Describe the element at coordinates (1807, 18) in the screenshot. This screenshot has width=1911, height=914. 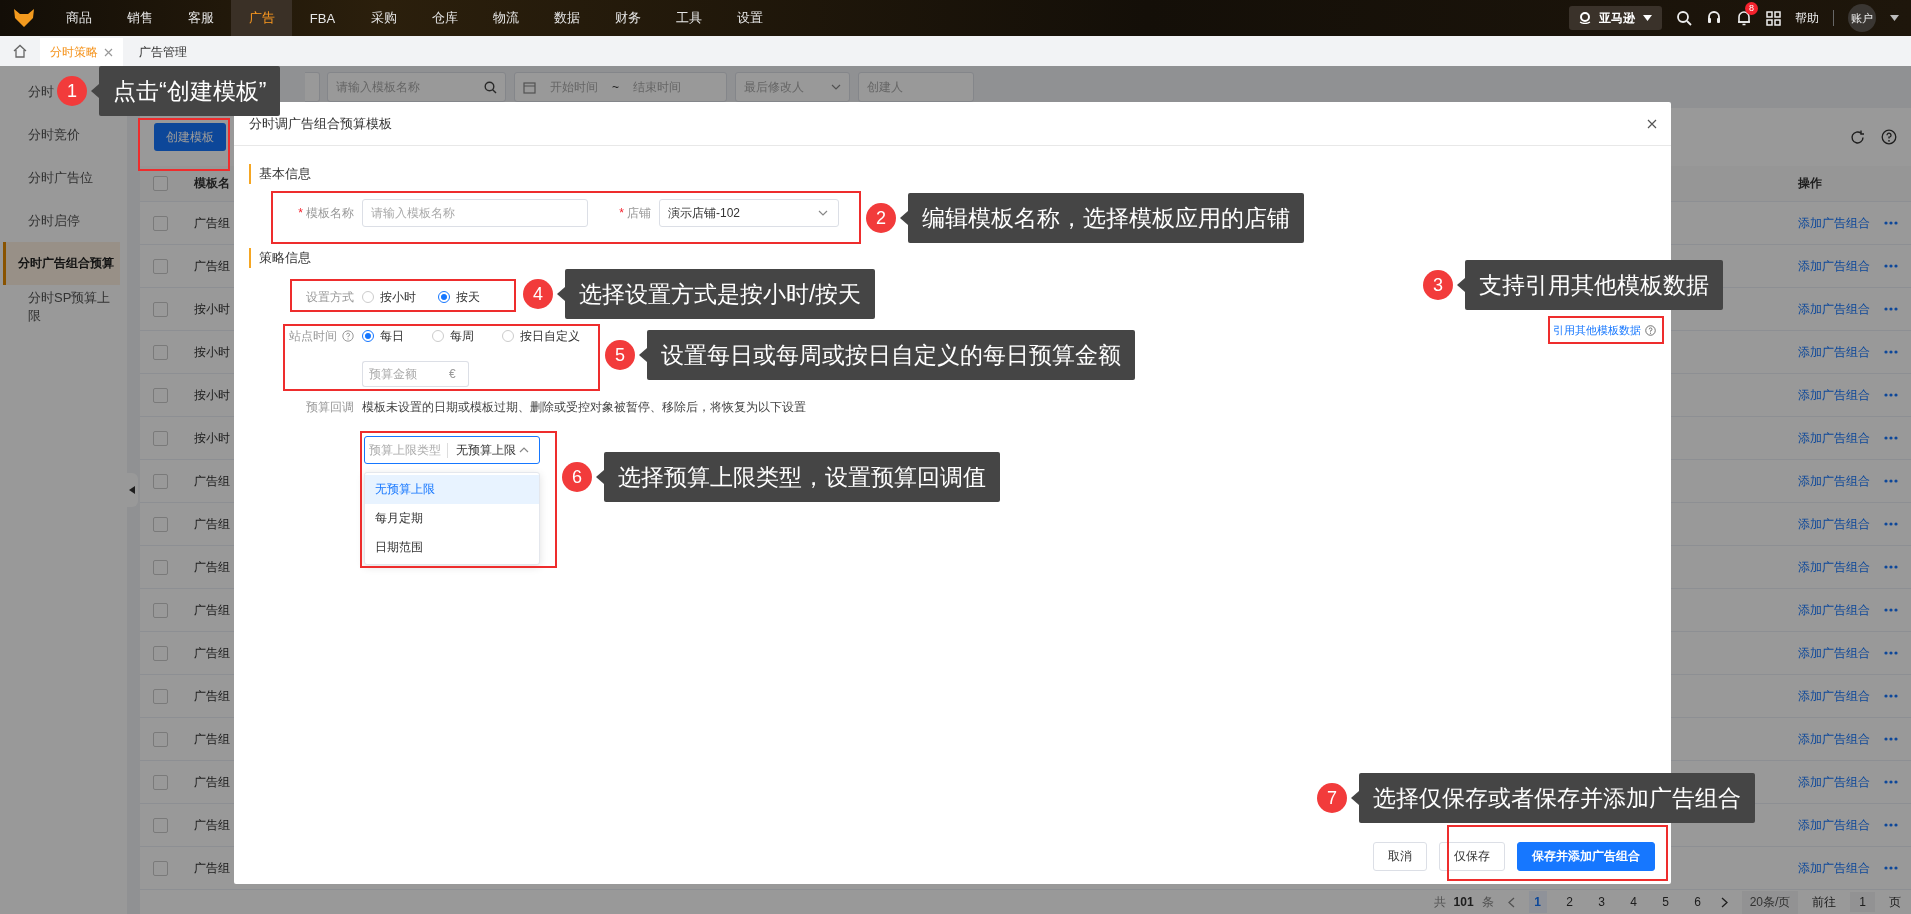
I see `help-link: 帮助` at that location.